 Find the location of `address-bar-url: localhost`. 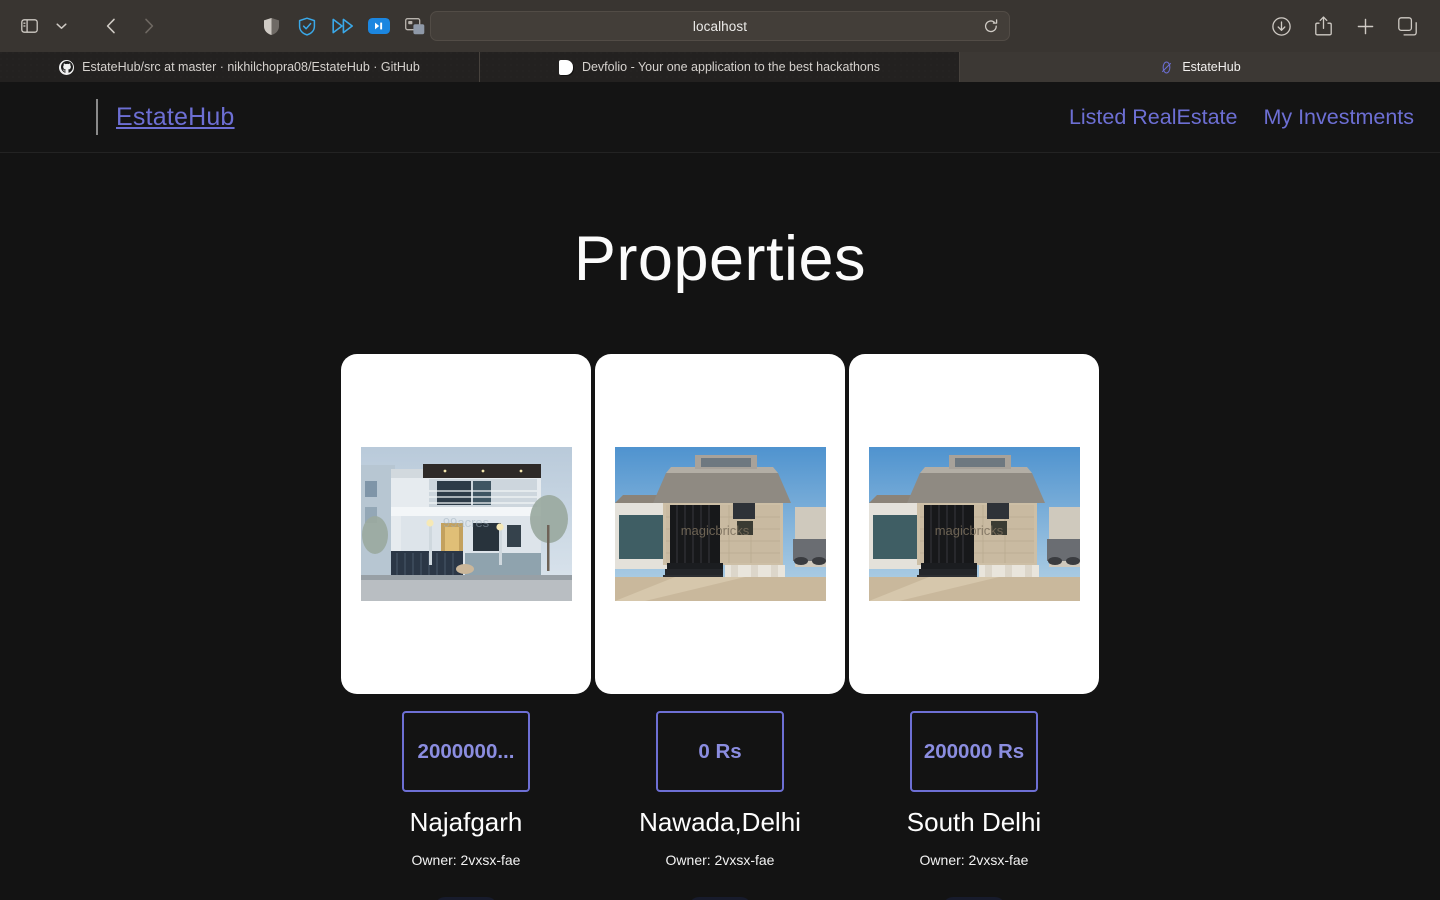

address-bar-url: localhost is located at coordinates (720, 26).